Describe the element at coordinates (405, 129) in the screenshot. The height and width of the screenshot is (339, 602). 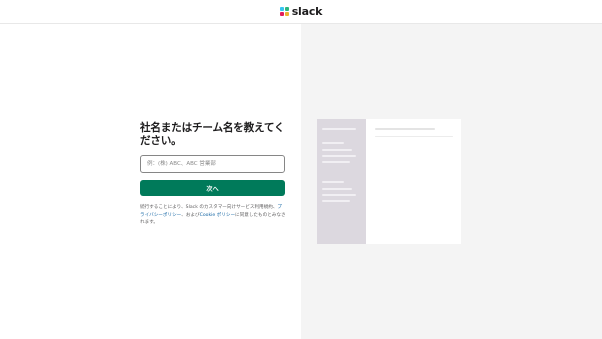
I see `preview-header-line` at that location.